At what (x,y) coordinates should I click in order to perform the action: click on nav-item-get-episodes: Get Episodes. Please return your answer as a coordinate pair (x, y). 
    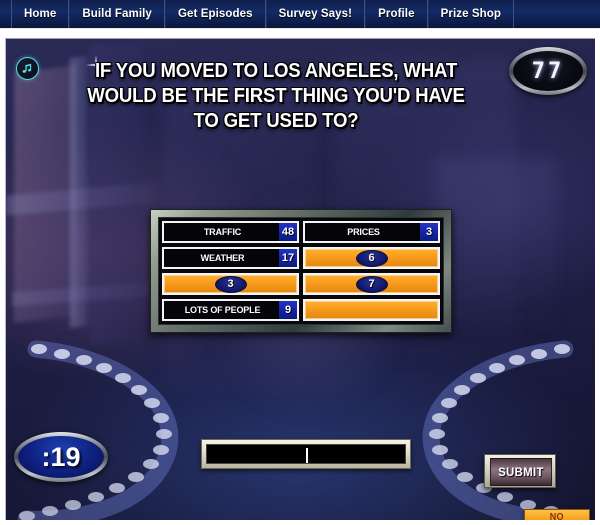
    Looking at the image, I should click on (215, 14).